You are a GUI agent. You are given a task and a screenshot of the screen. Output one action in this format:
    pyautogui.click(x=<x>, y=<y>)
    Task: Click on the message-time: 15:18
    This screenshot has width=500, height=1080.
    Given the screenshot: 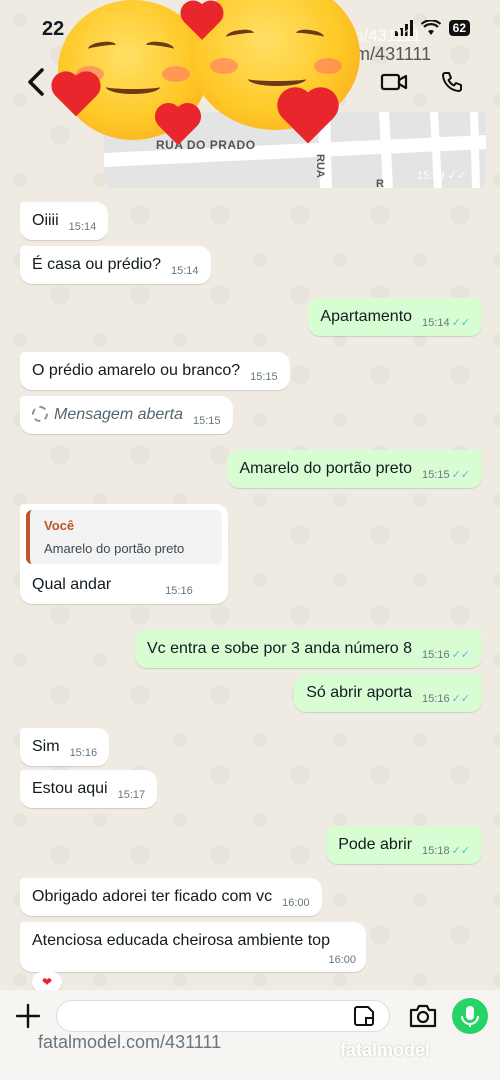 What is the action you would take?
    pyautogui.click(x=436, y=851)
    